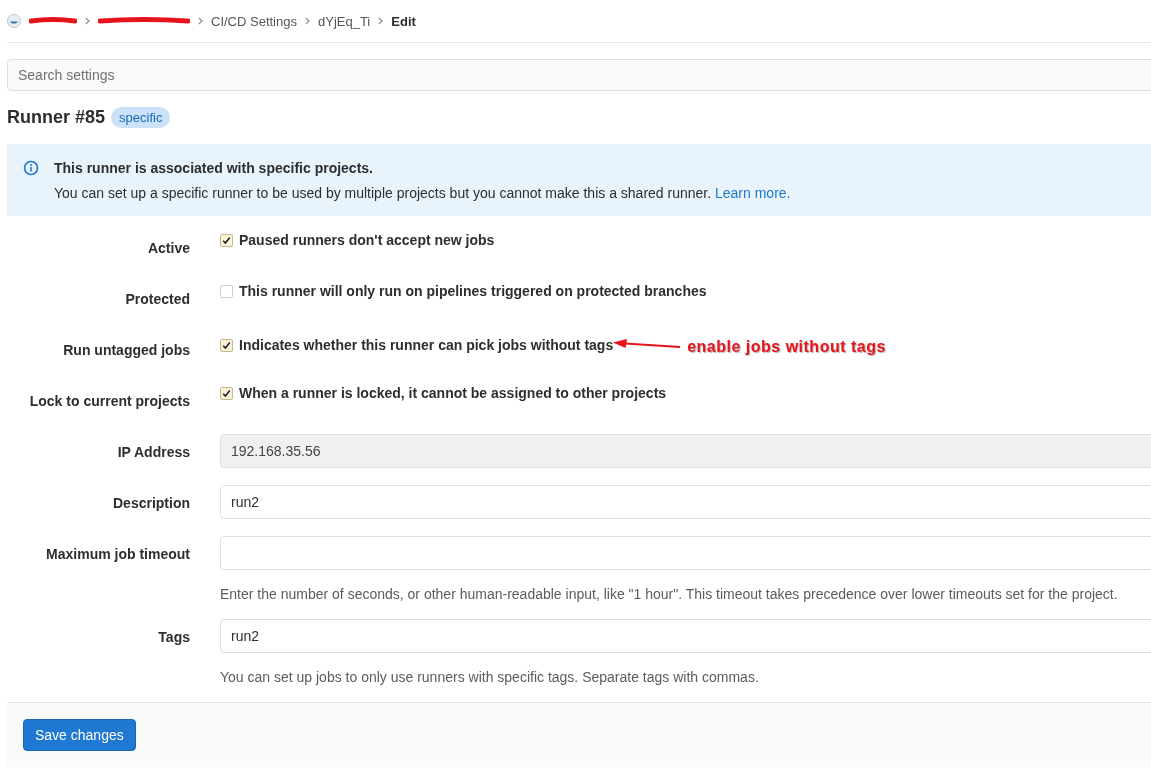  Describe the element at coordinates (786, 347) in the screenshot. I see `annotation-text: enable jobs without tags` at that location.